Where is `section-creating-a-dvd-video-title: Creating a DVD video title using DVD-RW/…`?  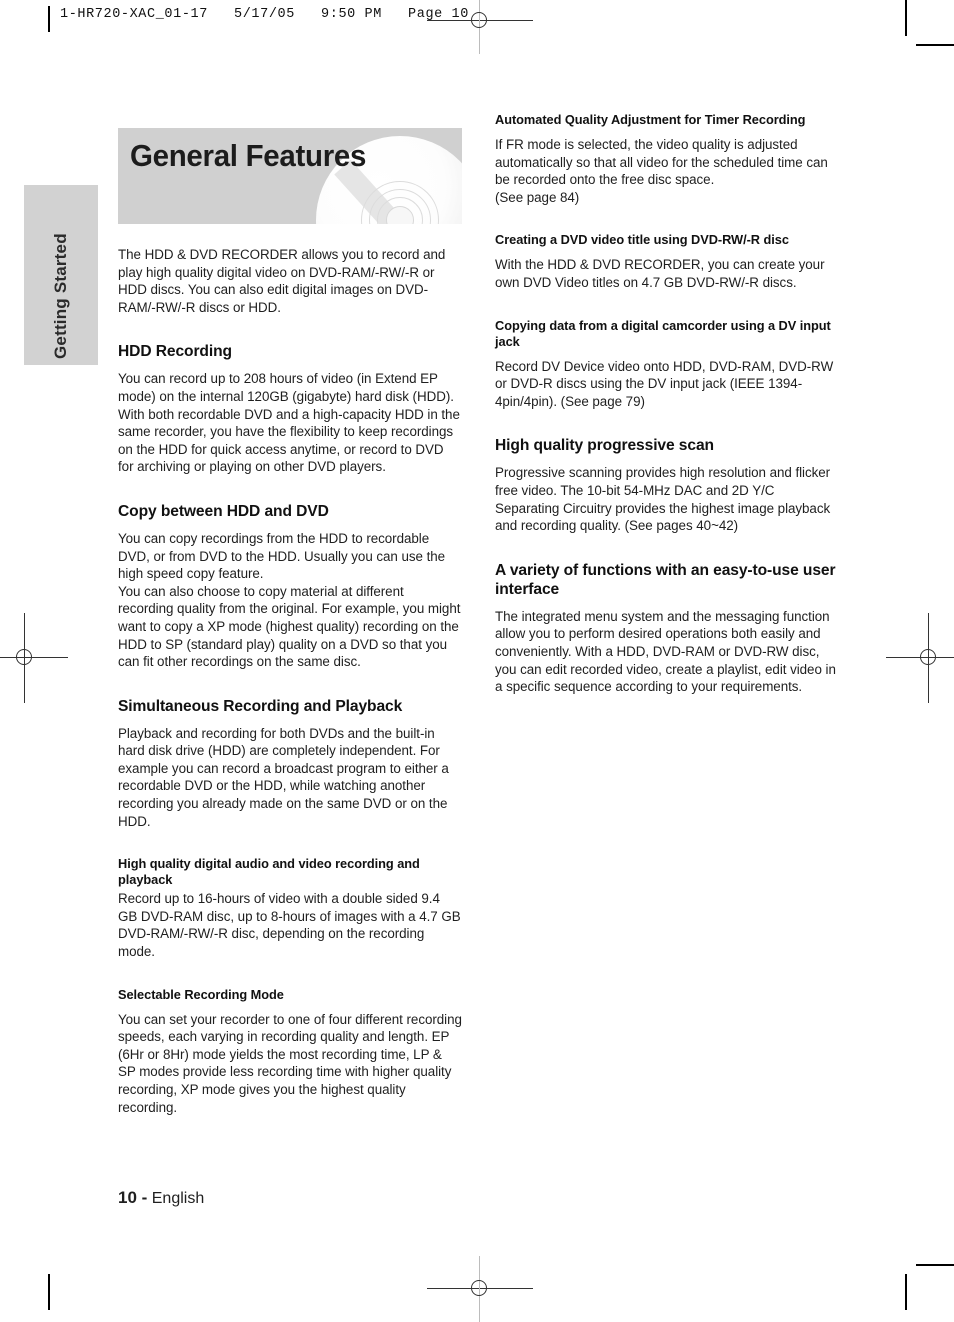 section-creating-a-dvd-video-title: Creating a DVD video title using DVD-RW/… is located at coordinates (667, 261).